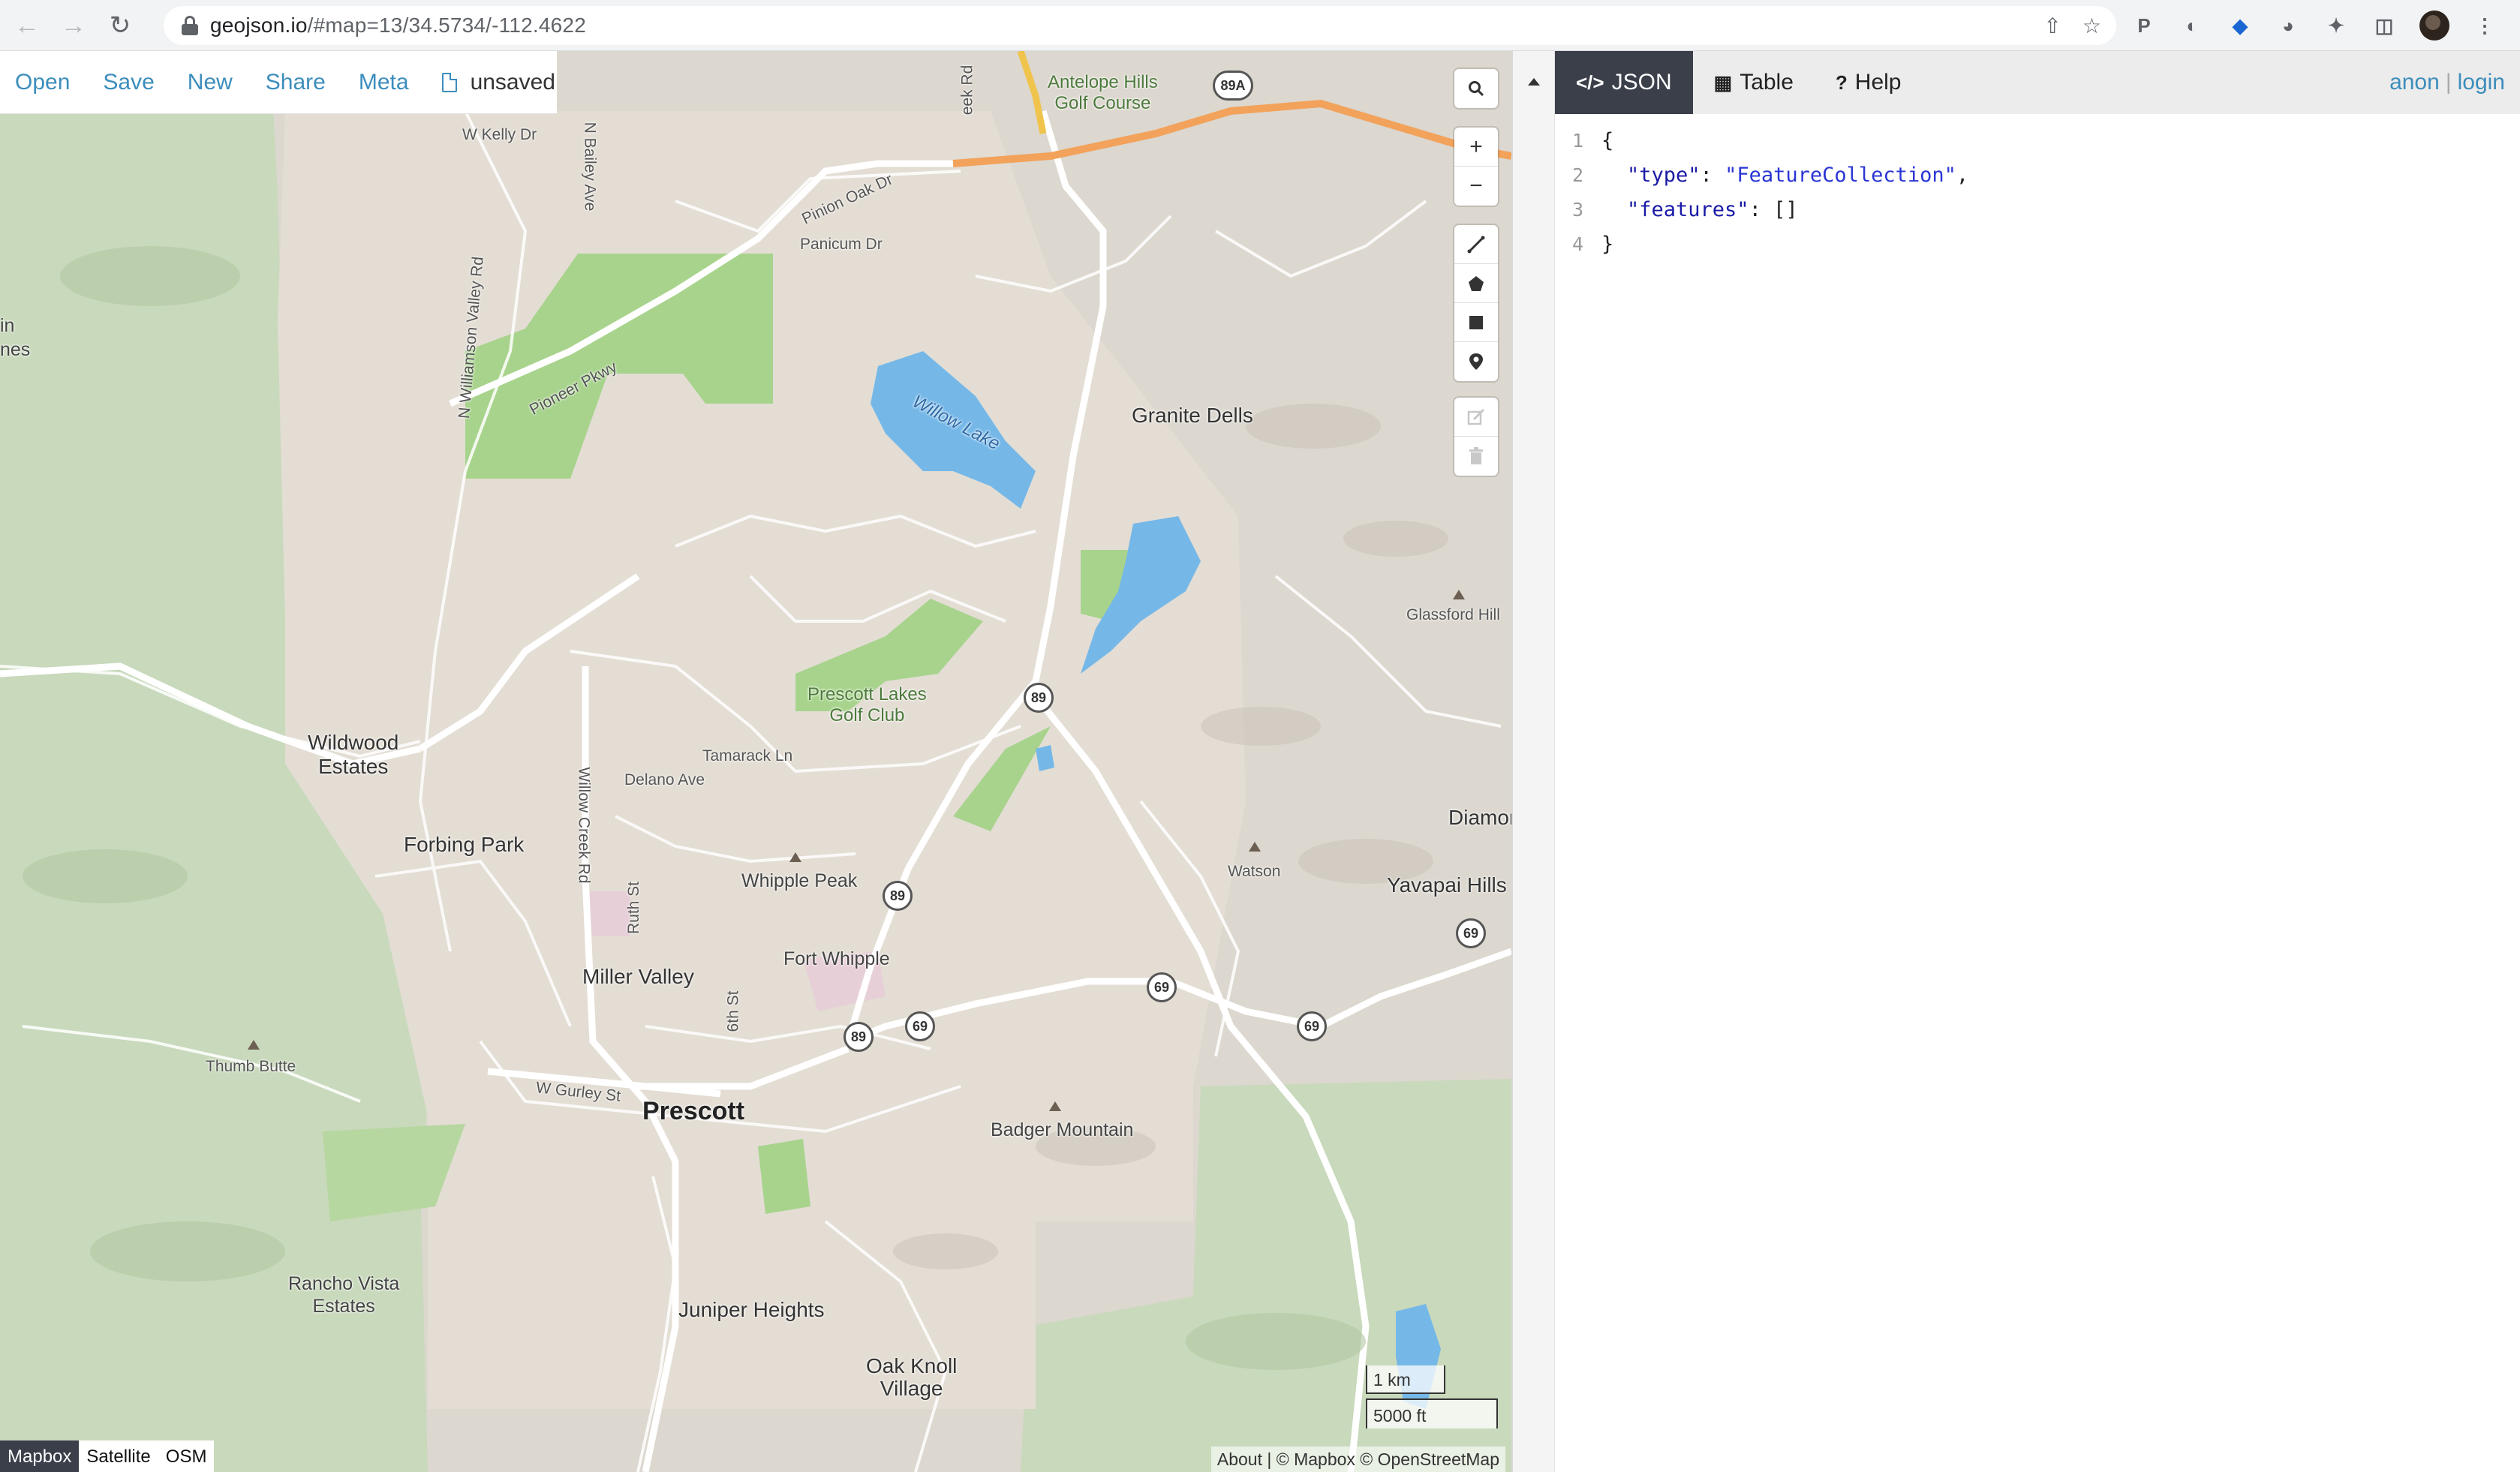  What do you see at coordinates (1767, 82) in the screenshot?
I see `tab-table-label: Table` at bounding box center [1767, 82].